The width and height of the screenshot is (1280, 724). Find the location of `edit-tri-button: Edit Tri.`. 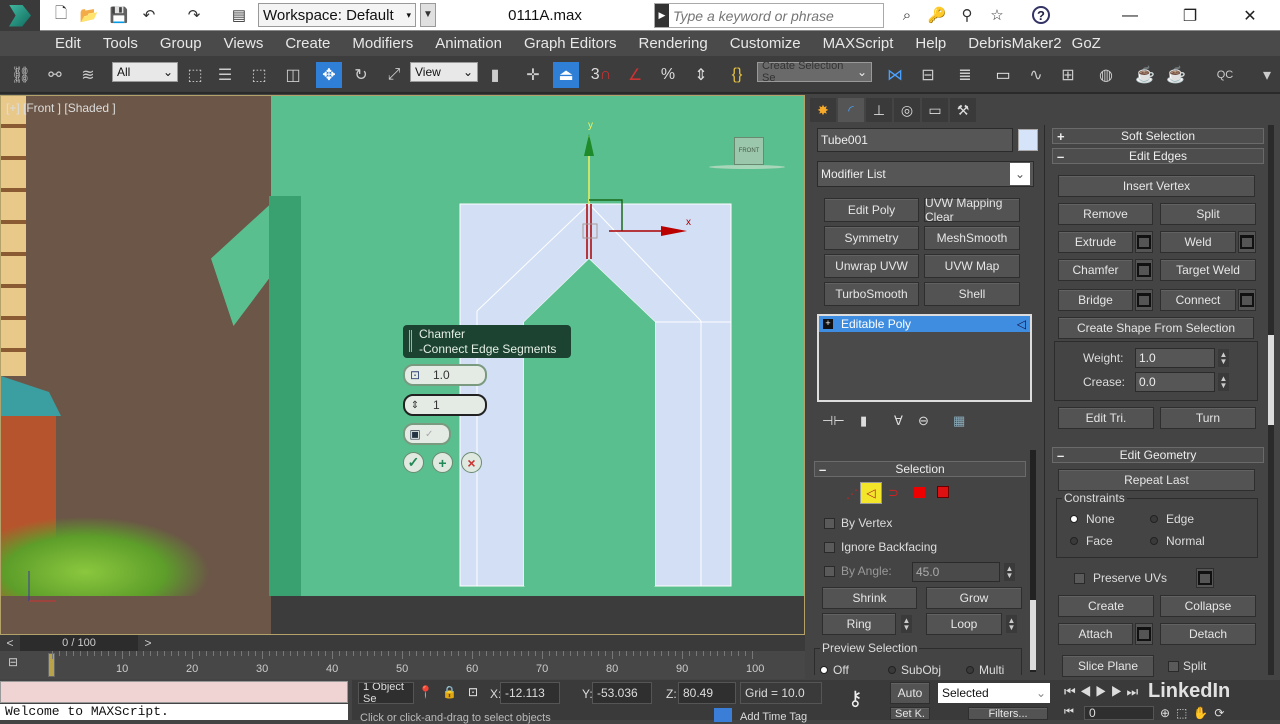

edit-tri-button: Edit Tri. is located at coordinates (1106, 418).